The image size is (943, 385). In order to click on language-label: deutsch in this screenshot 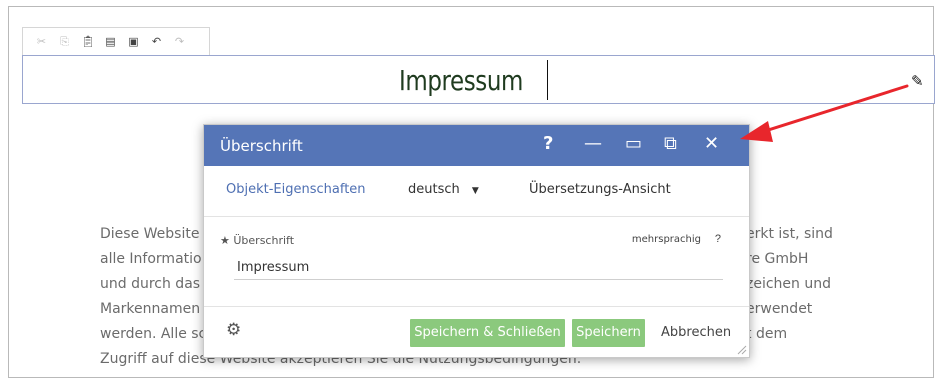, I will do `click(434, 189)`.